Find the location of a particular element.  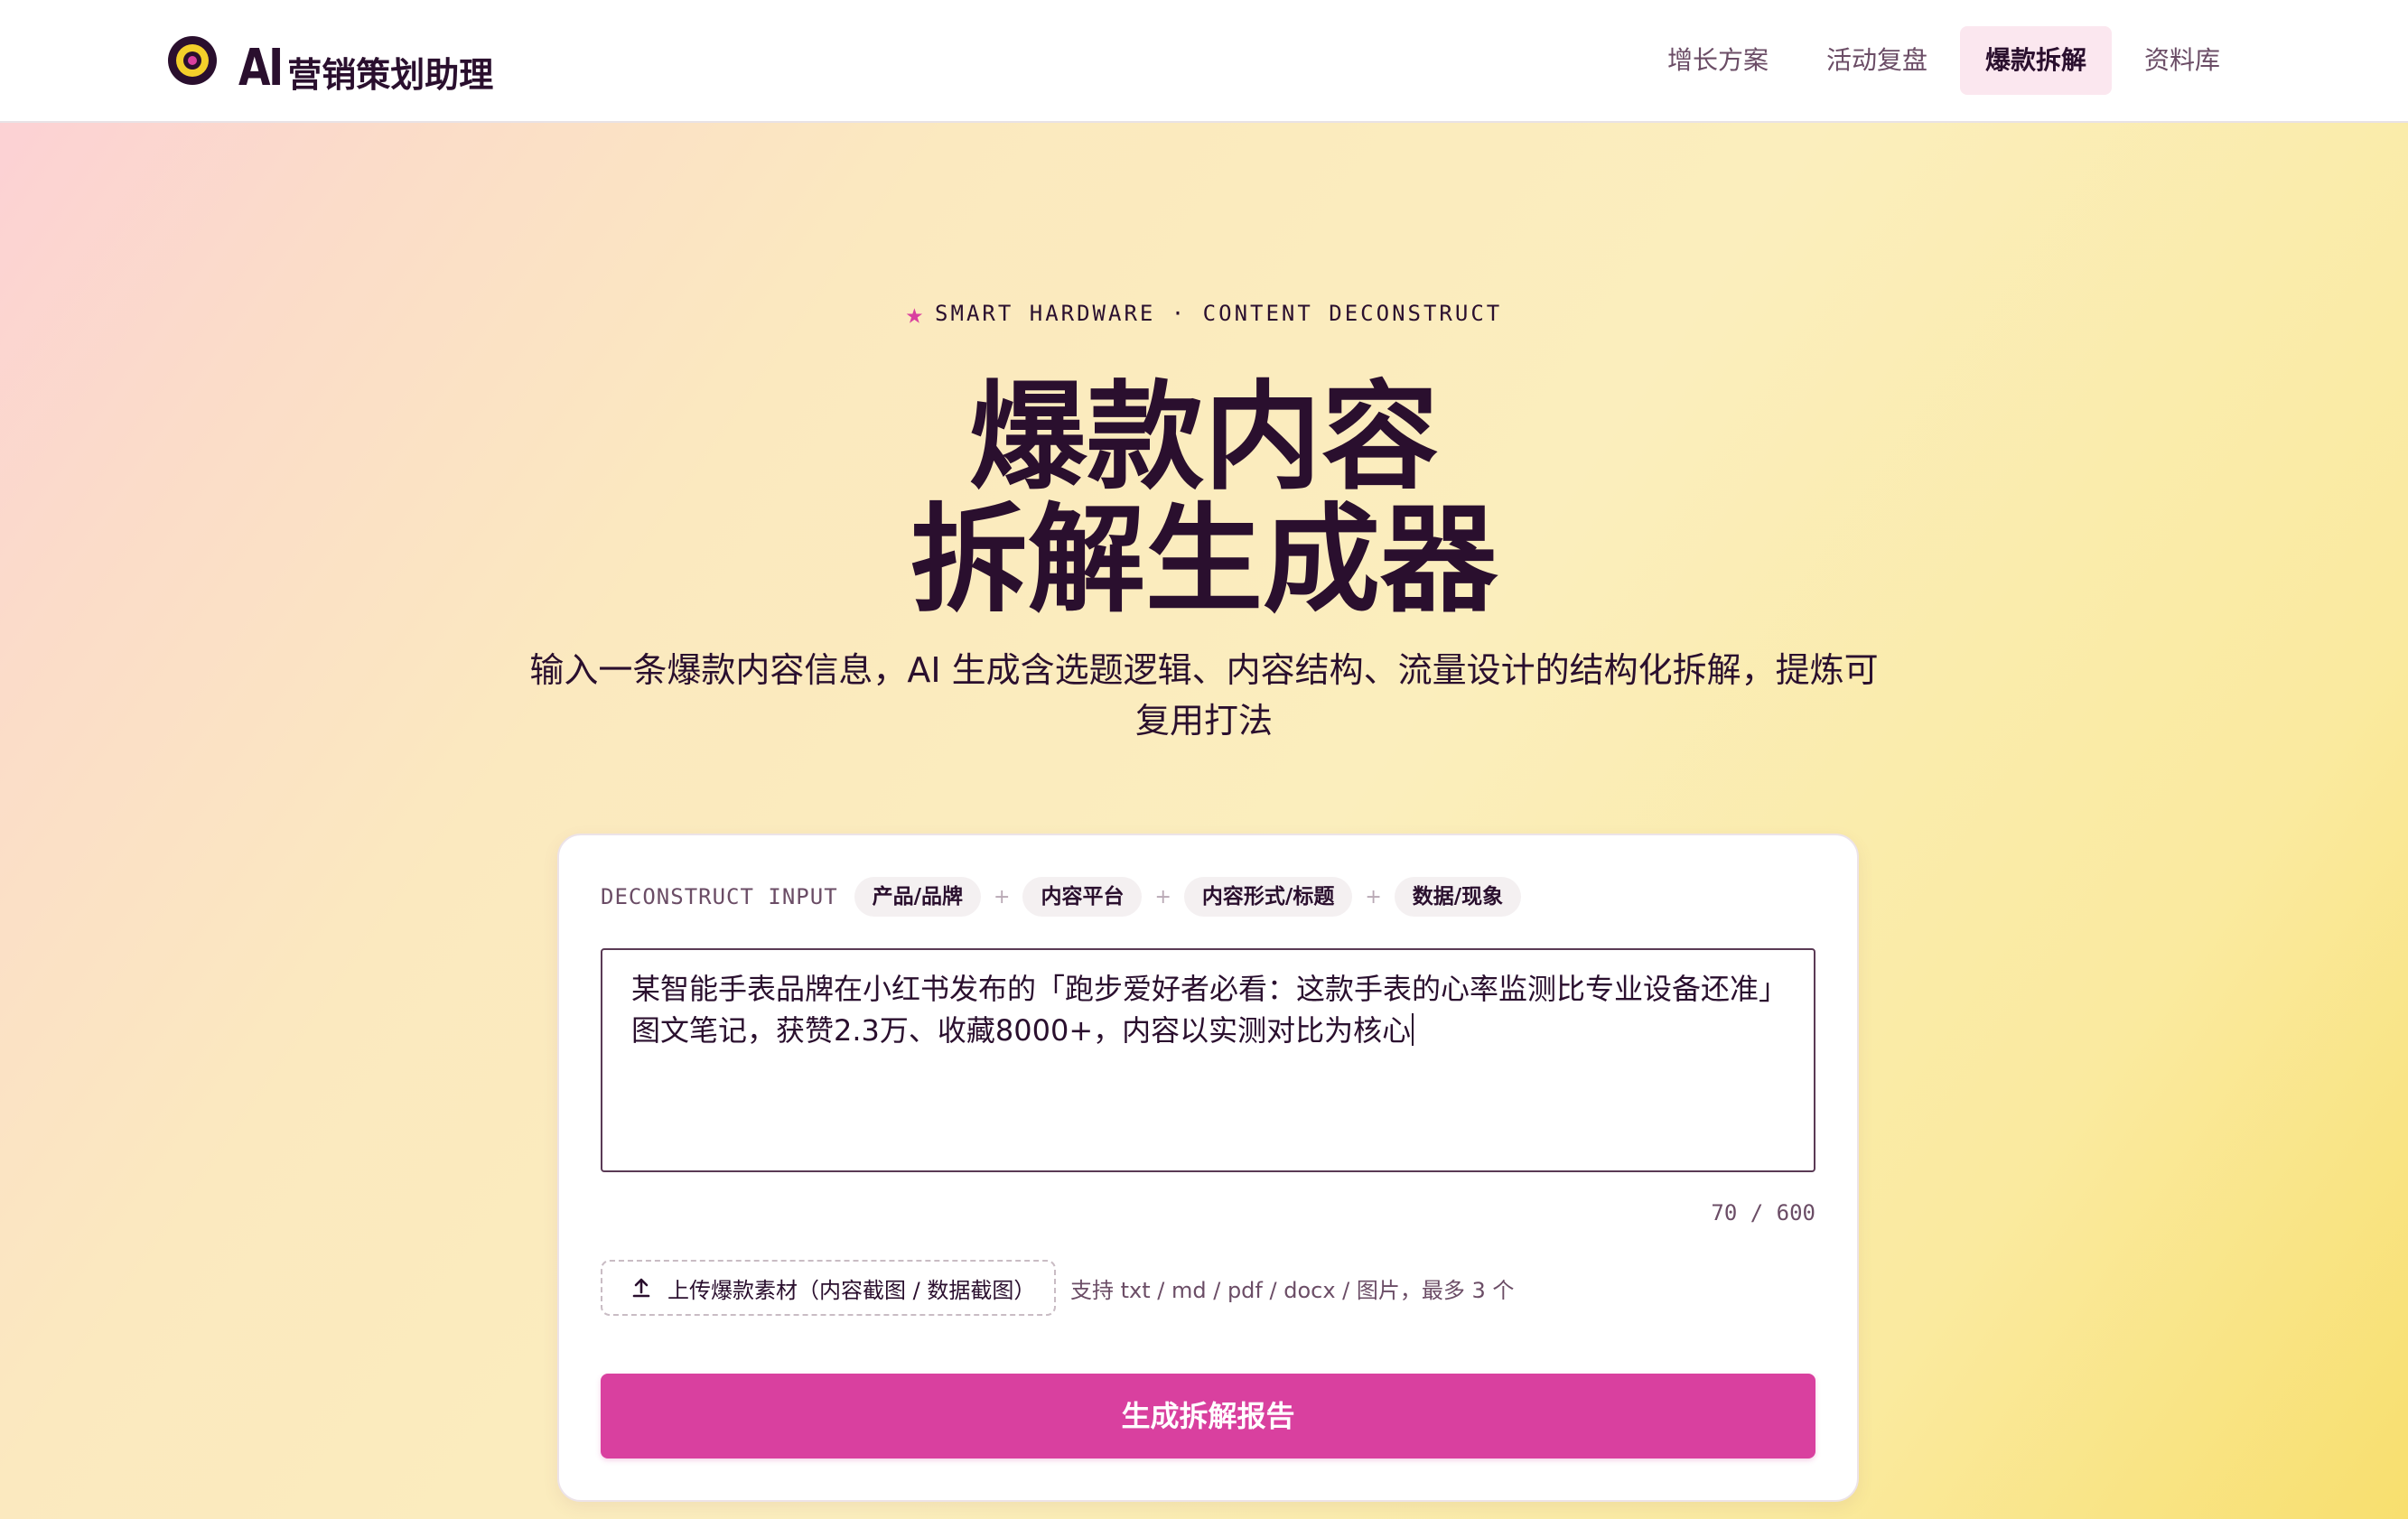

input-label: DECONSTRUCT INPUT is located at coordinates (719, 897).